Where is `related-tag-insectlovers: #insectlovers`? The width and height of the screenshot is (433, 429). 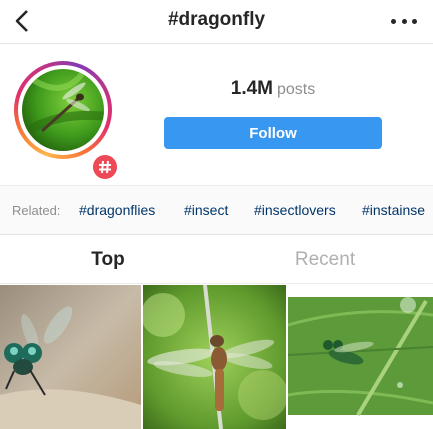 related-tag-insectlovers: #insectlovers is located at coordinates (295, 210).